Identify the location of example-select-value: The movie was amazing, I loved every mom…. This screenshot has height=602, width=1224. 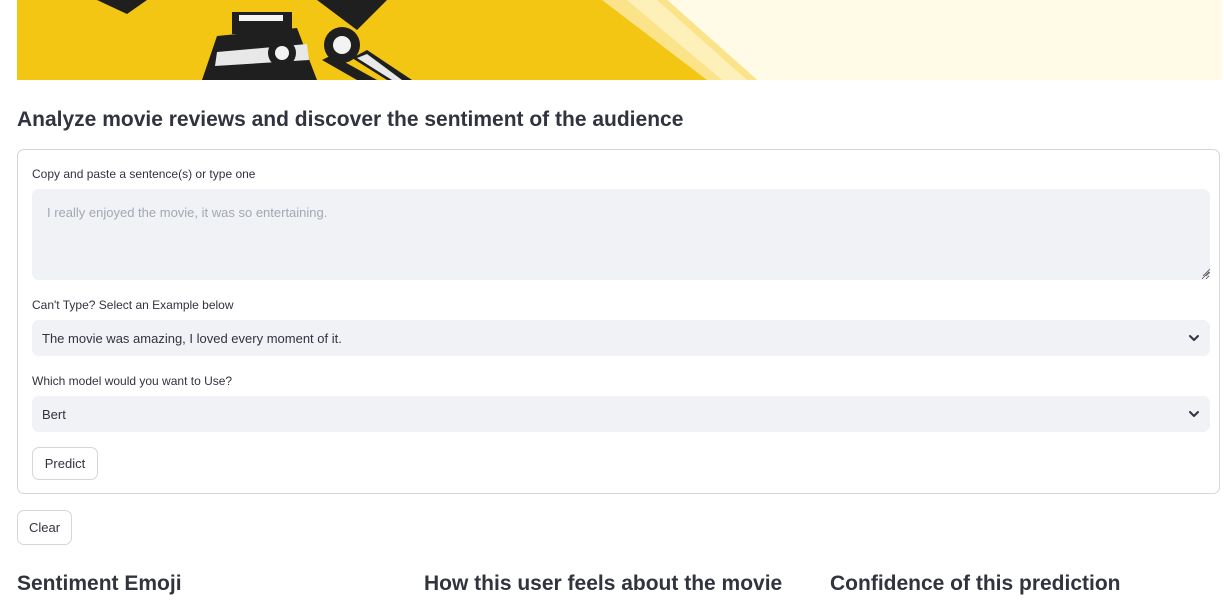
(192, 338).